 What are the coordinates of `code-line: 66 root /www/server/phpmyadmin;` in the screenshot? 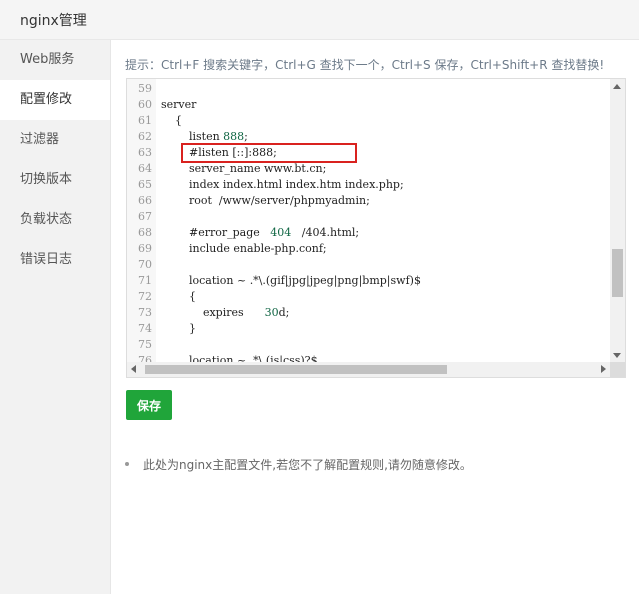 It's located at (368, 201).